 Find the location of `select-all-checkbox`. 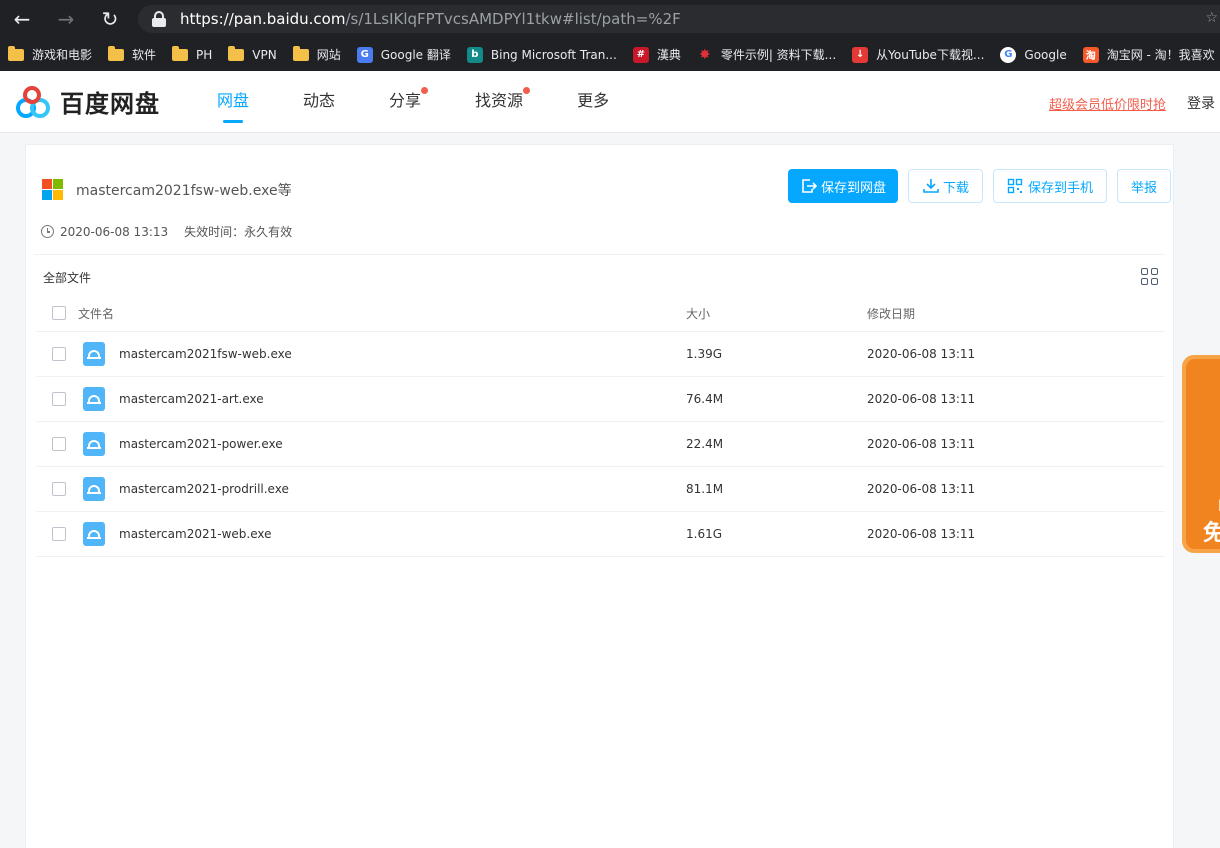

select-all-checkbox is located at coordinates (59, 313).